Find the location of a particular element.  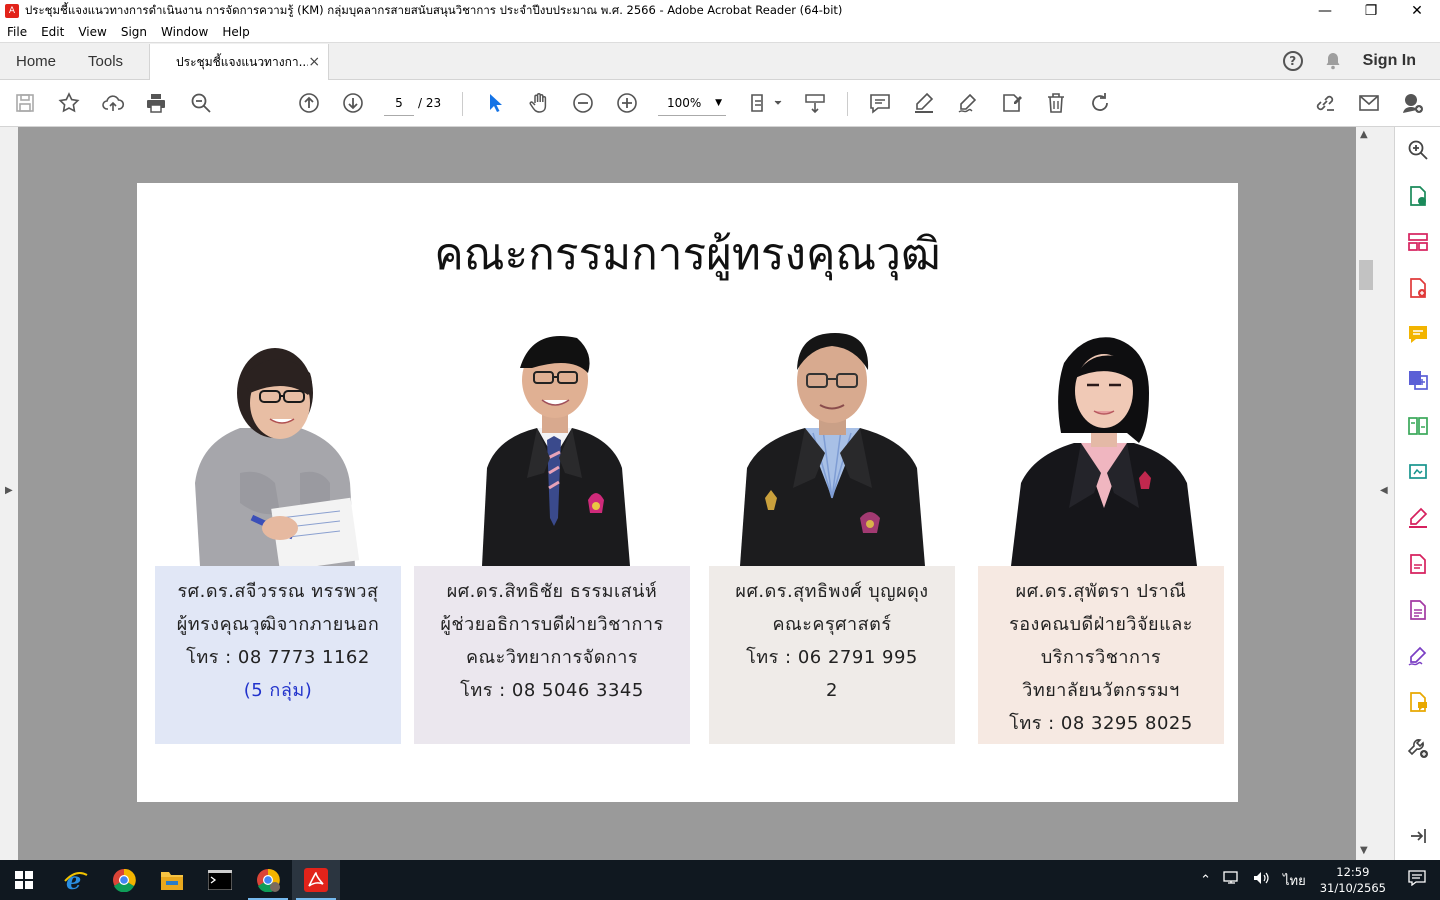

member-dept: คณะวิทยาการจัดการ is located at coordinates (552, 657).